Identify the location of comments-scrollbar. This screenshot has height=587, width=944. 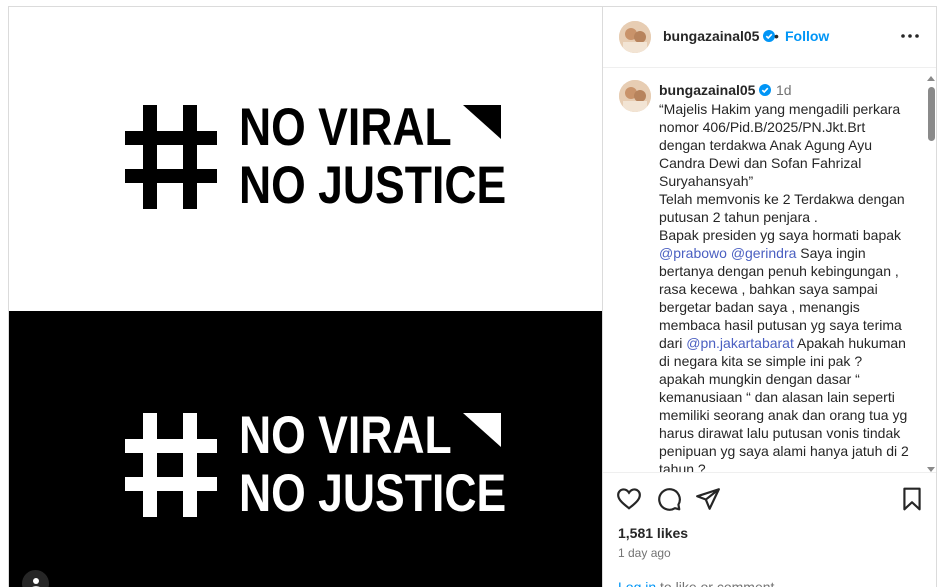
(931, 273).